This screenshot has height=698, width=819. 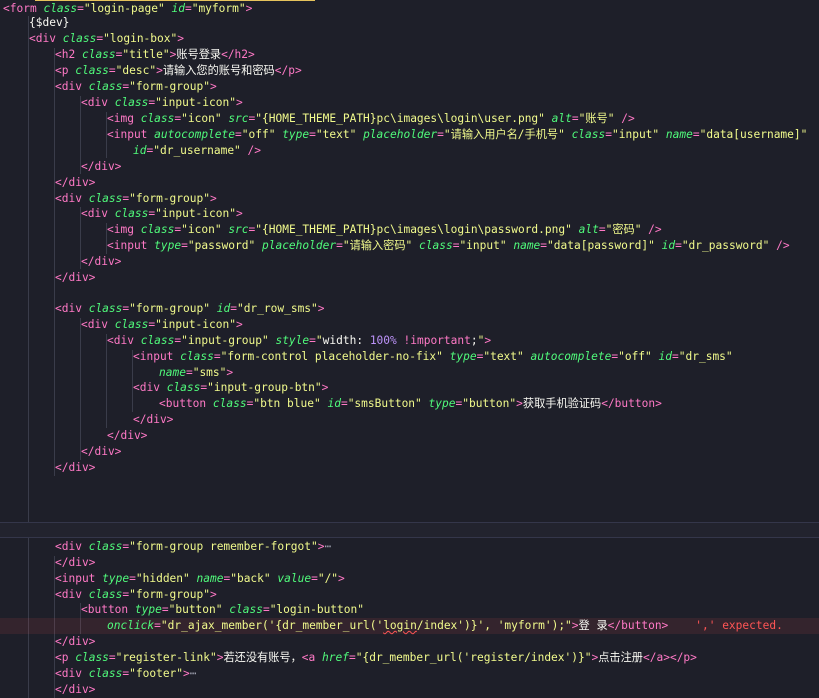 What do you see at coordinates (155, 55) in the screenshot?
I see `code-line: <h2 class="title">账号登录</h2>` at bounding box center [155, 55].